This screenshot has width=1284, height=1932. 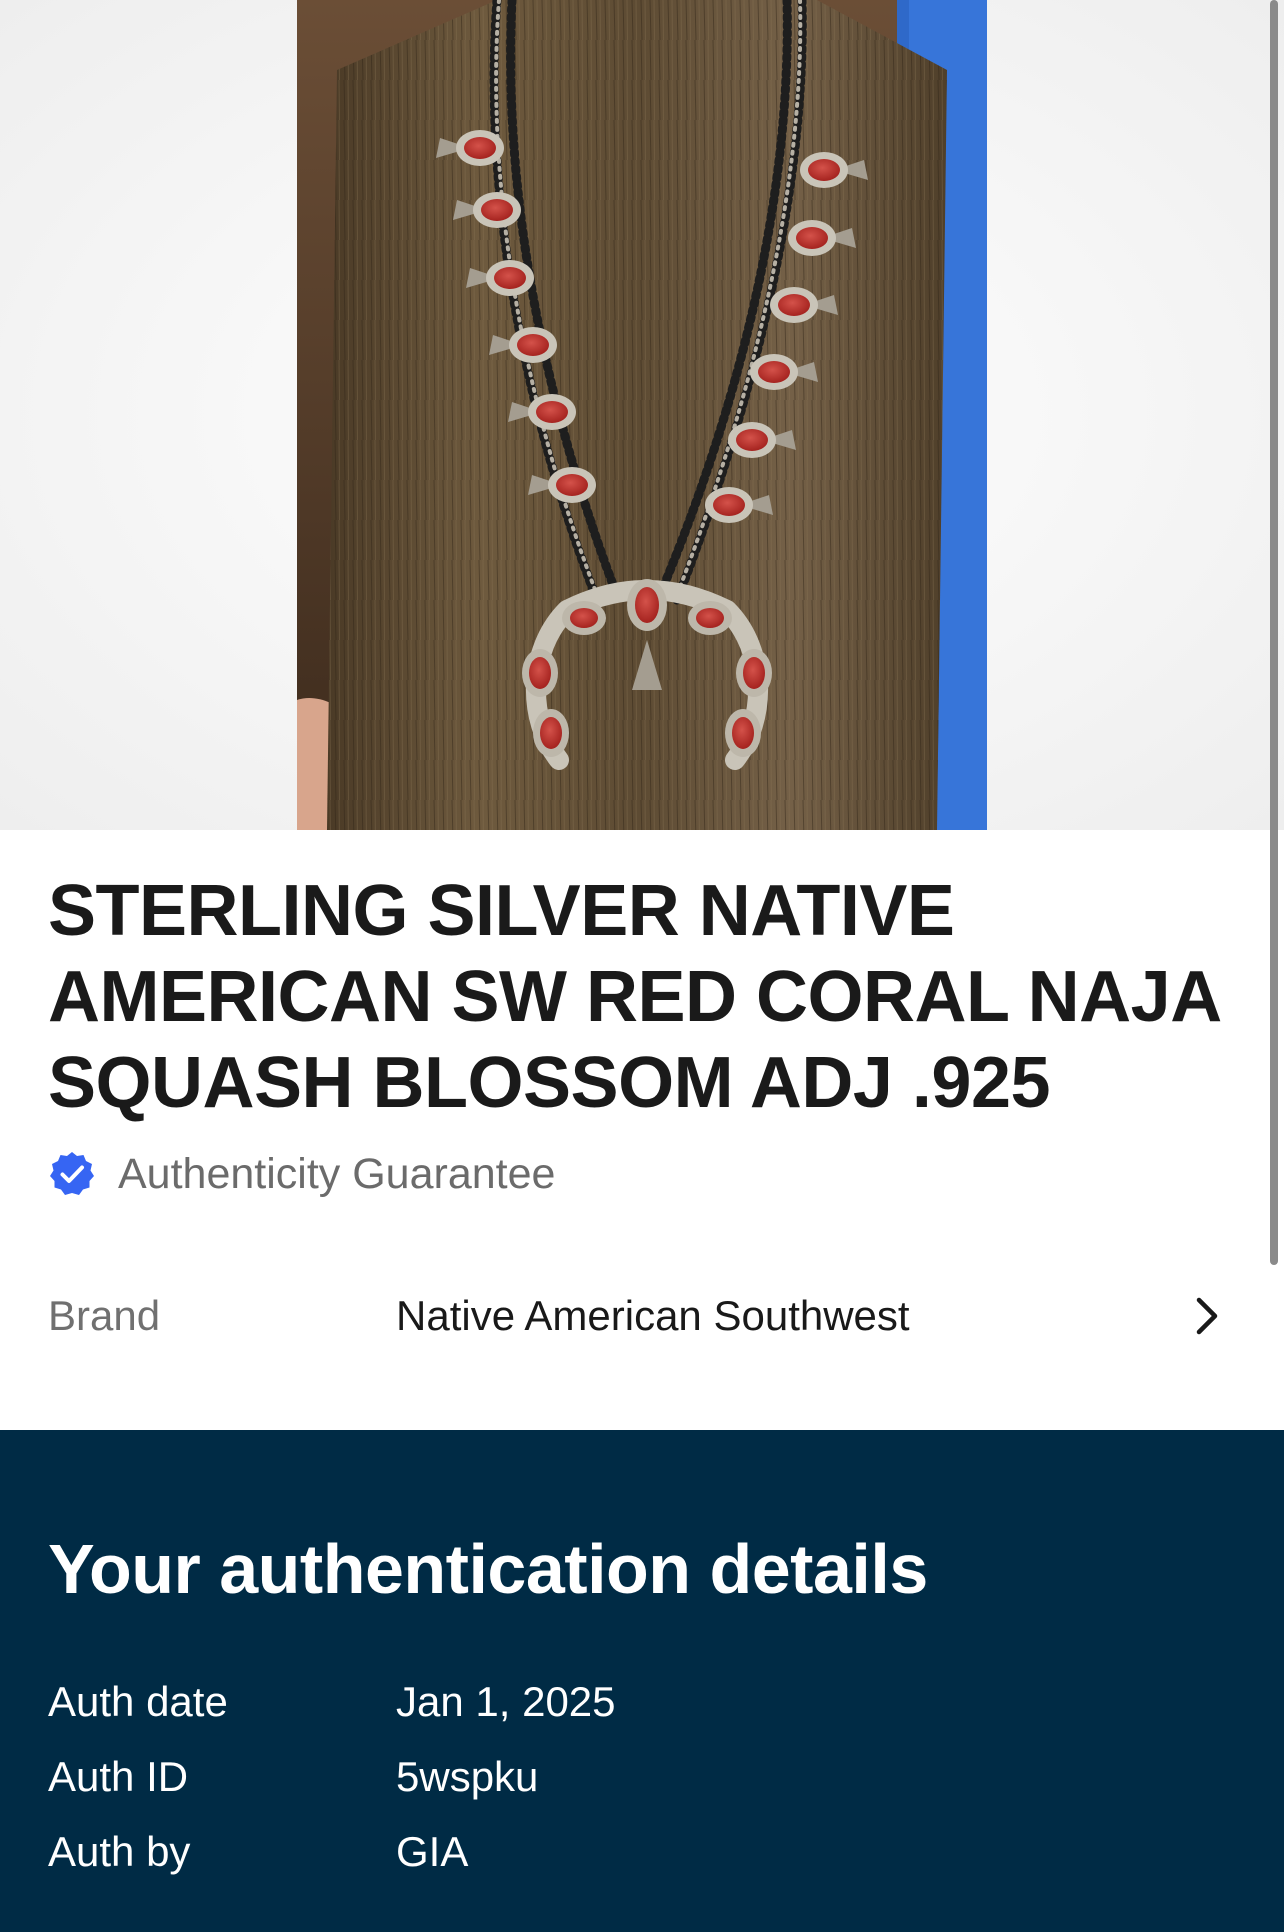 I want to click on brand-label: Brand, so click(x=104, y=1315).